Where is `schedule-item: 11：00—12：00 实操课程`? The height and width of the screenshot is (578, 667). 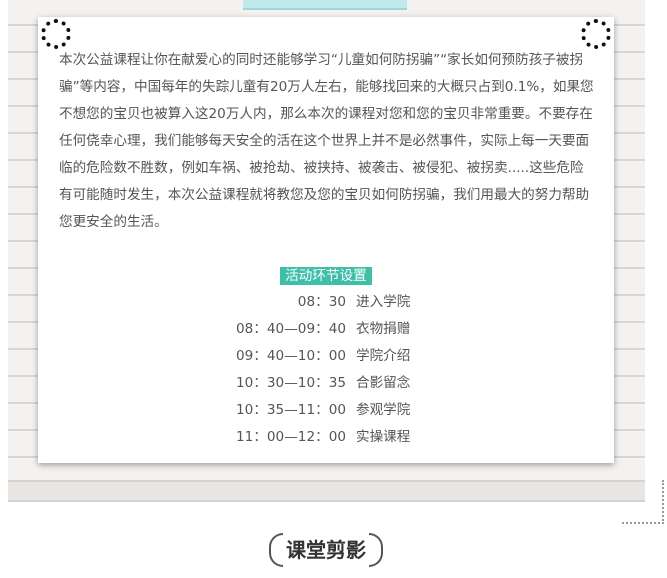 schedule-item: 11：00—12：00 实操课程 is located at coordinates (326, 437).